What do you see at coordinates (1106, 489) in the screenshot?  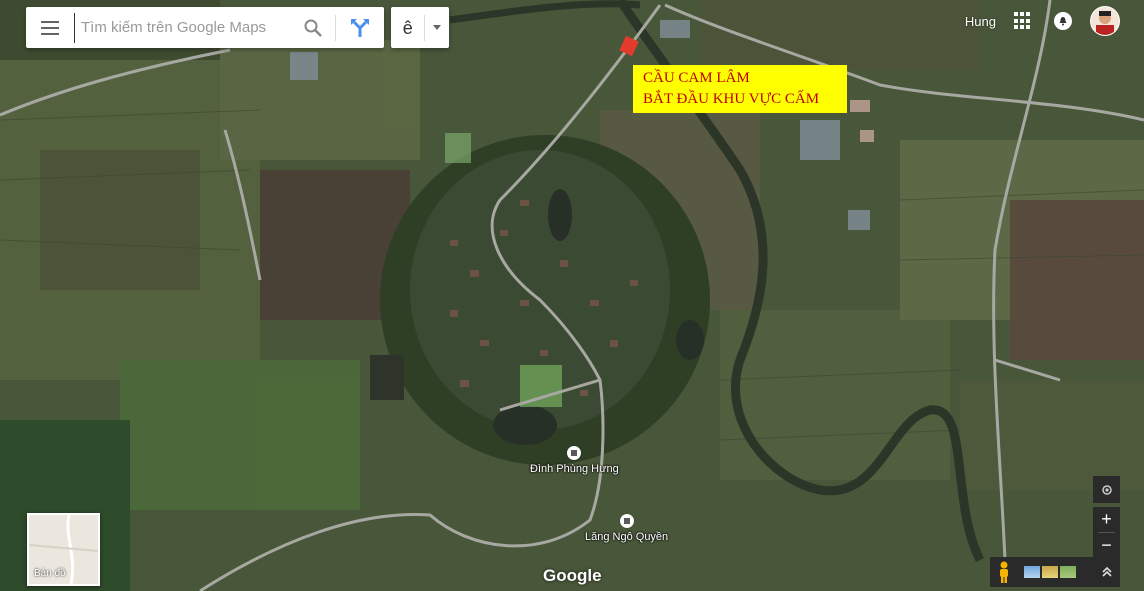 I see `my-location-icon` at bounding box center [1106, 489].